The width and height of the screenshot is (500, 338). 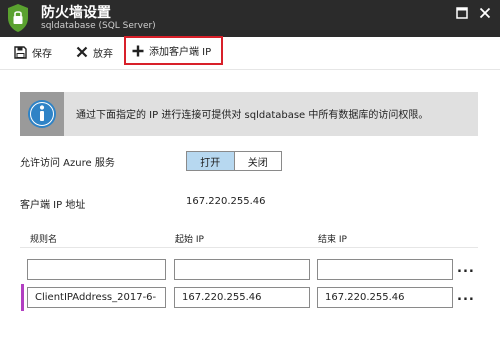 I want to click on client-ip-value: 167.220.255.46, so click(x=226, y=201).